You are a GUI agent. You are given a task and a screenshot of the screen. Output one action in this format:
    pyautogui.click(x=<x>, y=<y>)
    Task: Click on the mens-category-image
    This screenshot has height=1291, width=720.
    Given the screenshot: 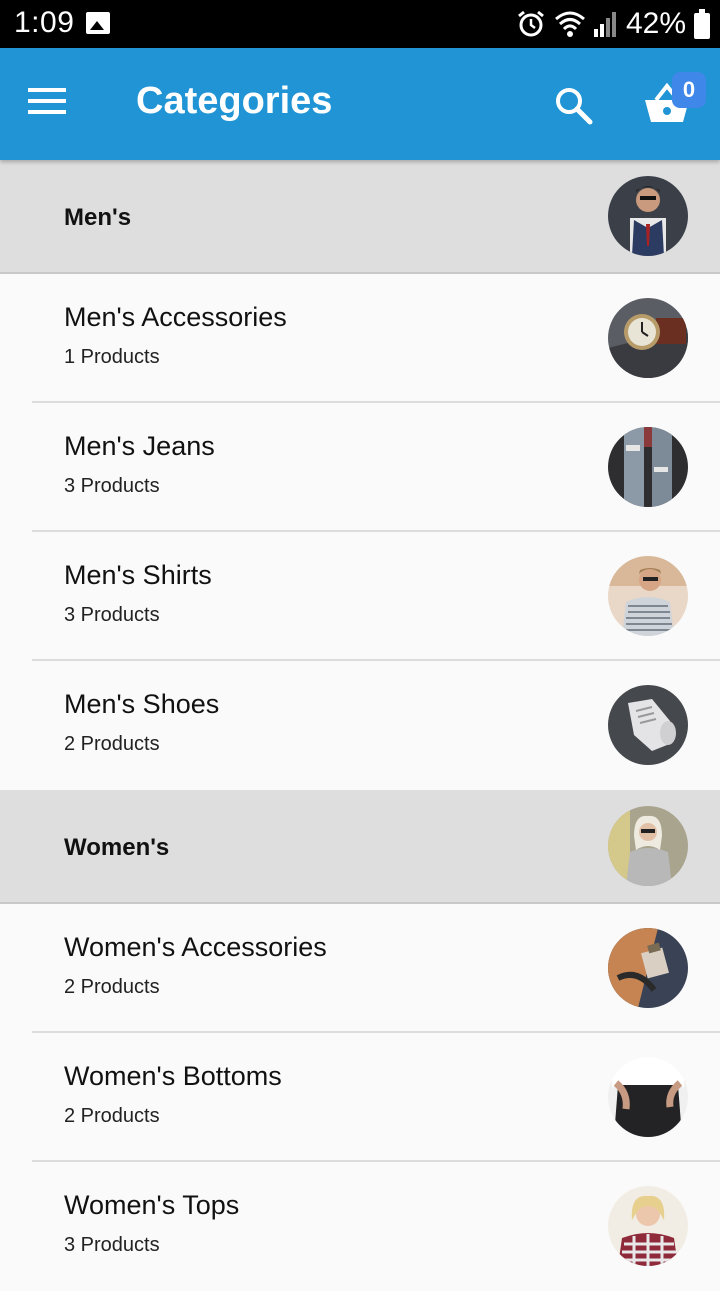 What is the action you would take?
    pyautogui.click(x=648, y=216)
    